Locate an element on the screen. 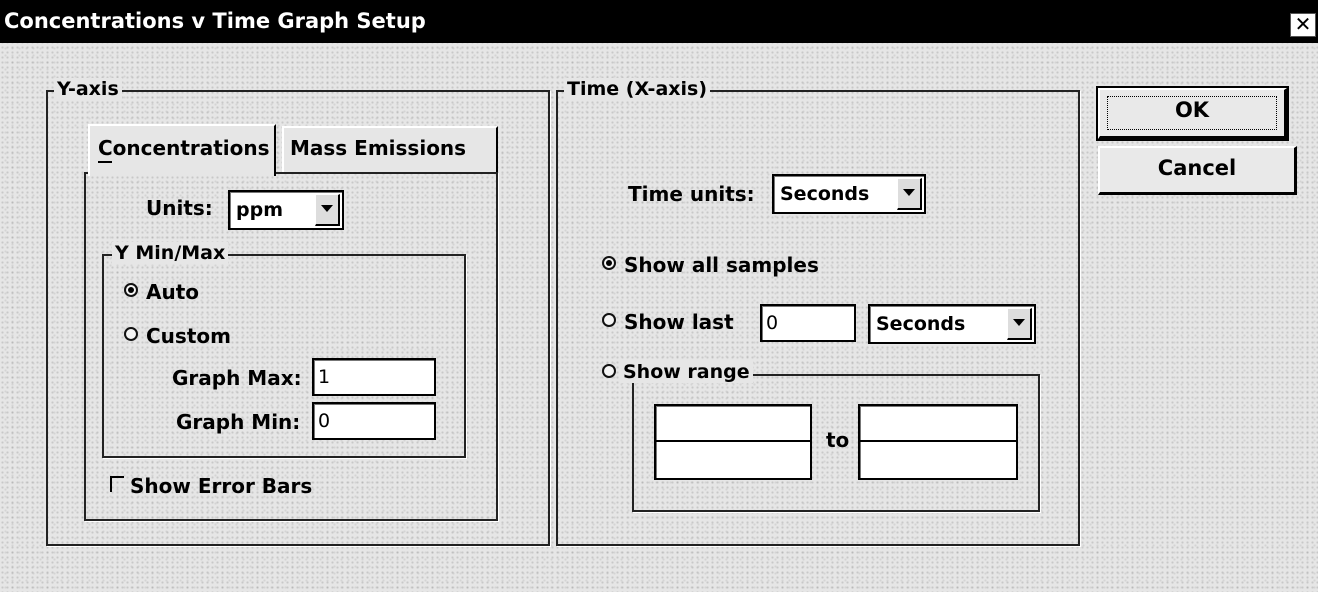 This screenshot has width=1318, height=592. graph-max-label: Graph Max: is located at coordinates (237, 378).